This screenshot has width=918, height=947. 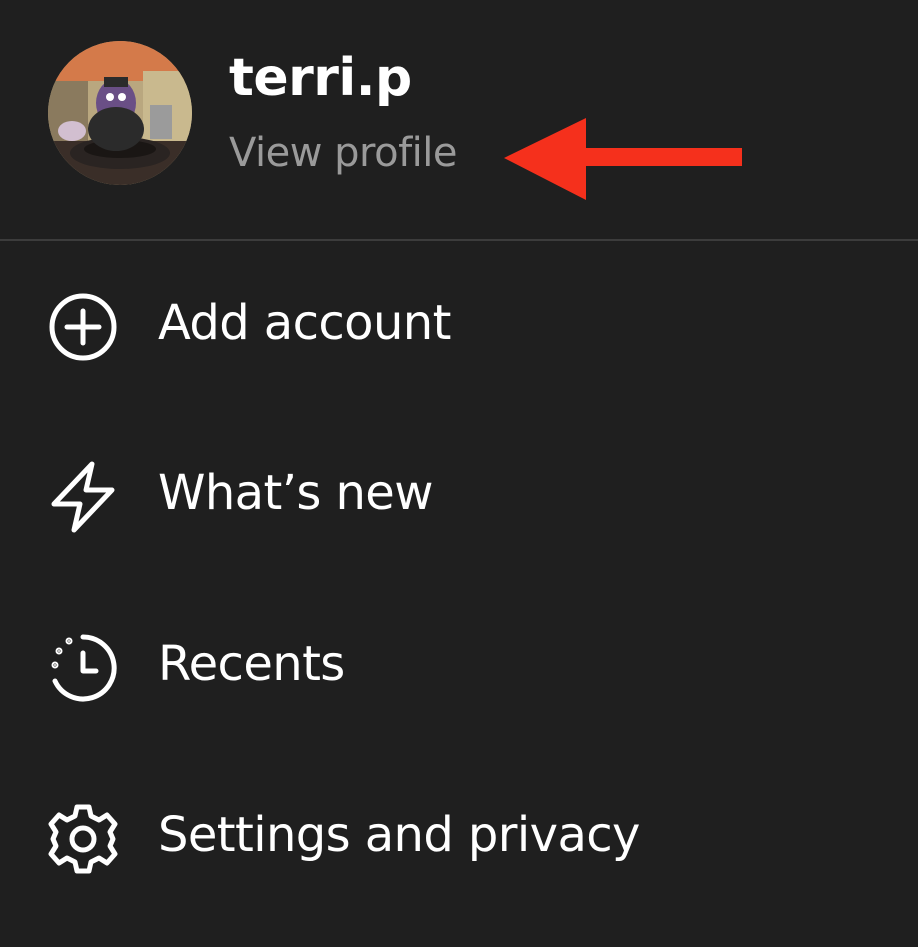 What do you see at coordinates (459, 240) in the screenshot?
I see `divider` at bounding box center [459, 240].